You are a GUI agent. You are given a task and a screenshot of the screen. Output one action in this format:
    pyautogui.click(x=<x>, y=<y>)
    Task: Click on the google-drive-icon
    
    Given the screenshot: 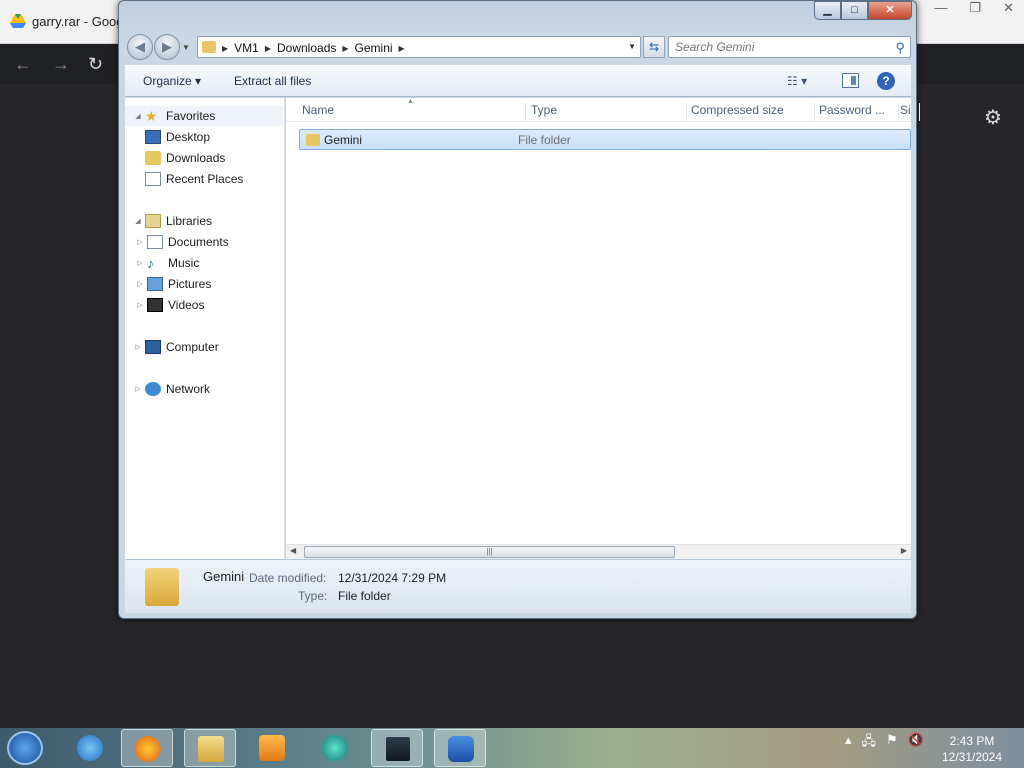 What is the action you would take?
    pyautogui.click(x=18, y=21)
    